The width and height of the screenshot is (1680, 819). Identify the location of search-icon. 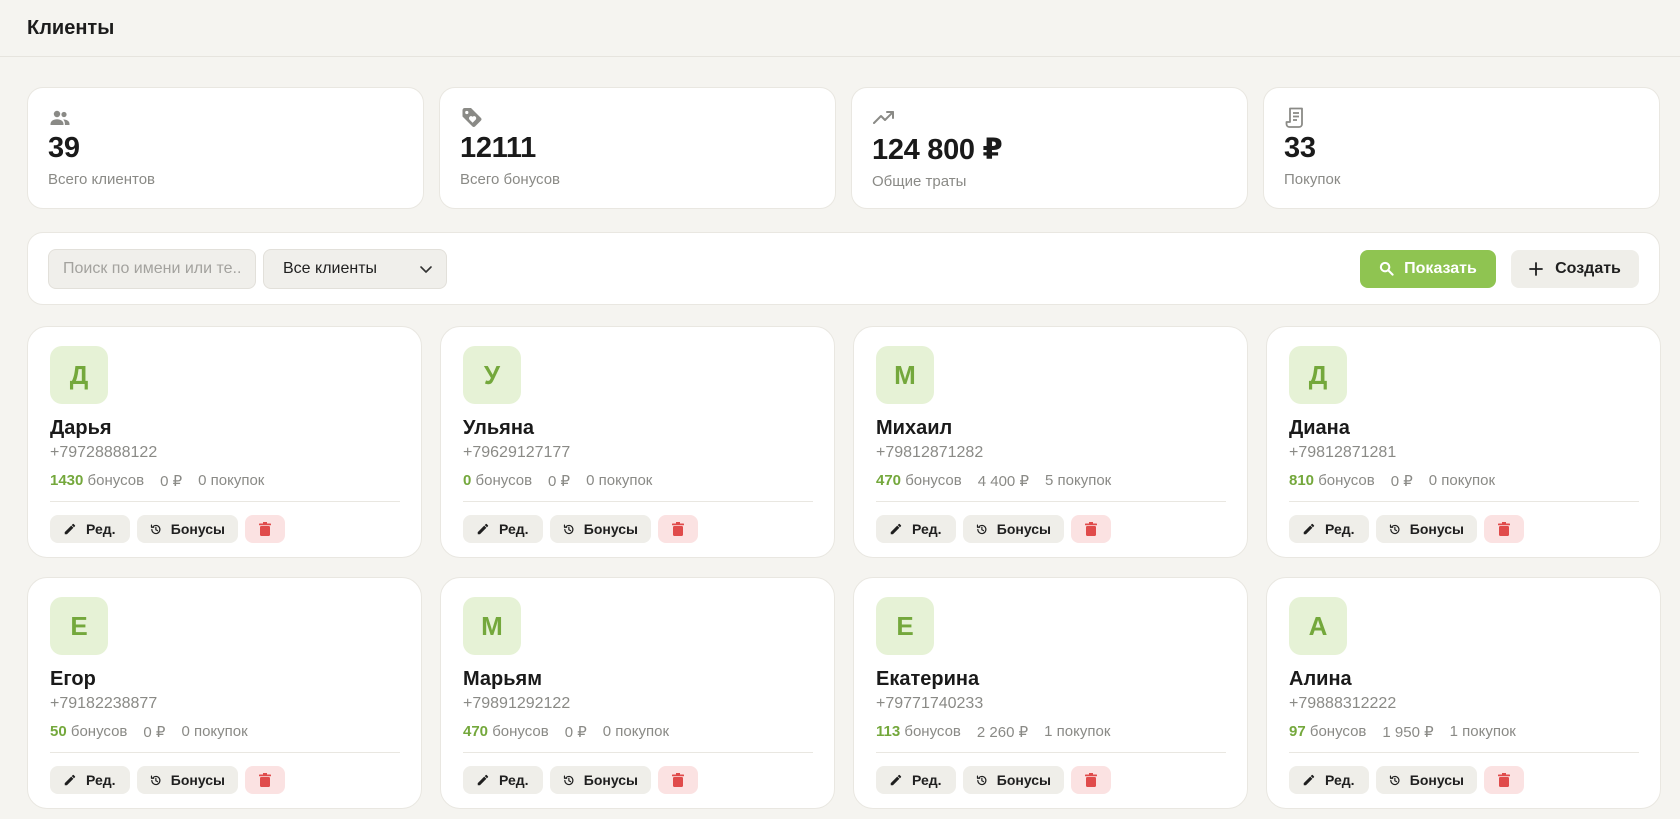
(1387, 268).